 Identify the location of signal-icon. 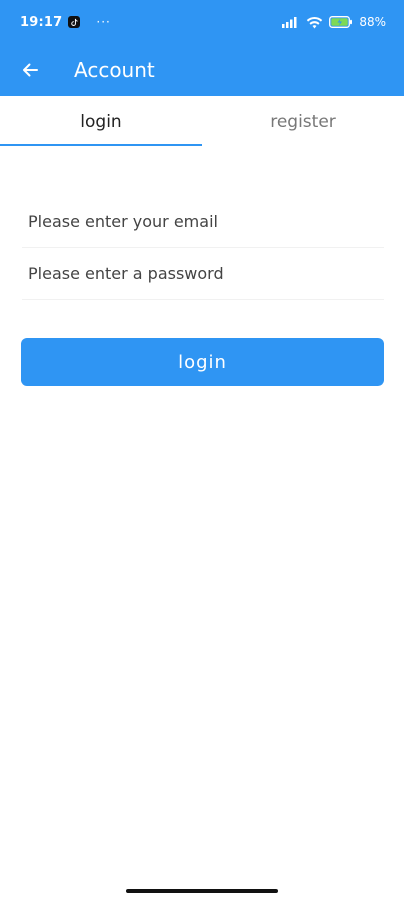
(291, 22).